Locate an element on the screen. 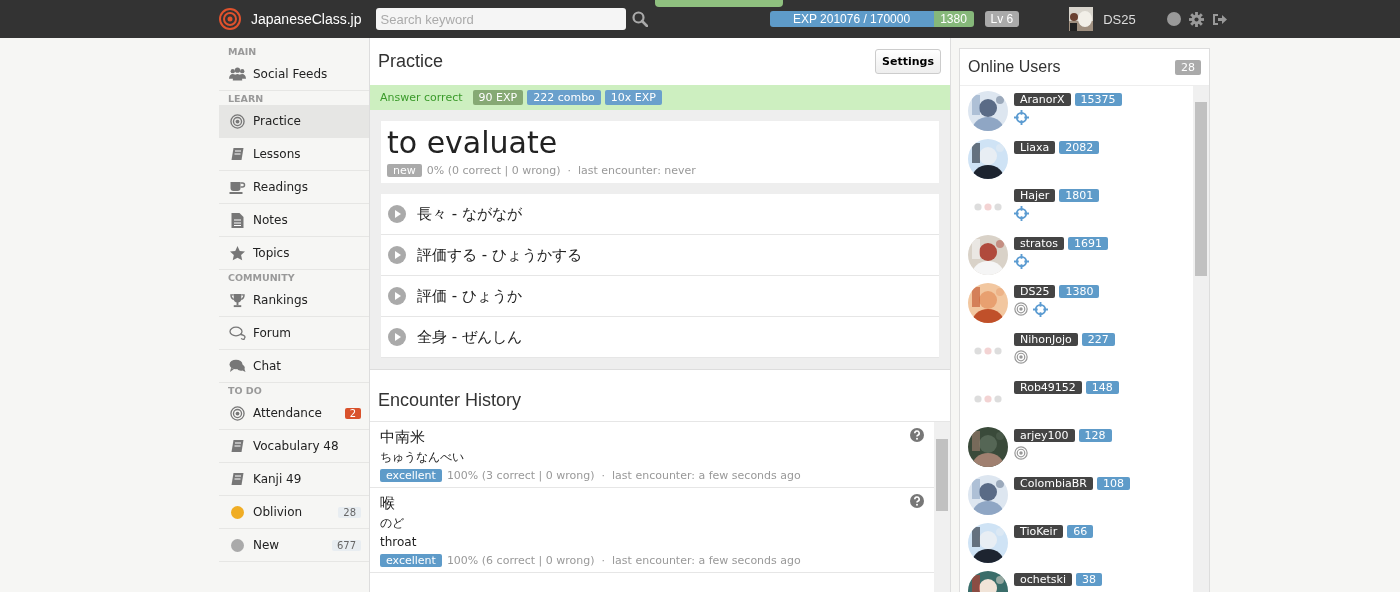  user-name: ochetski is located at coordinates (1043, 579).